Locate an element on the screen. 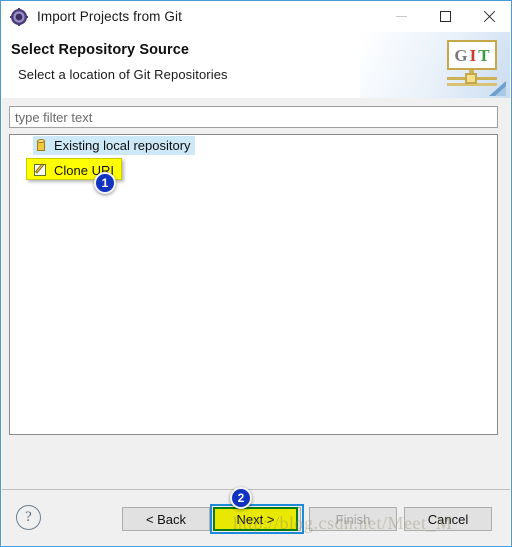  clone-uri-document-icon is located at coordinates (41, 170).